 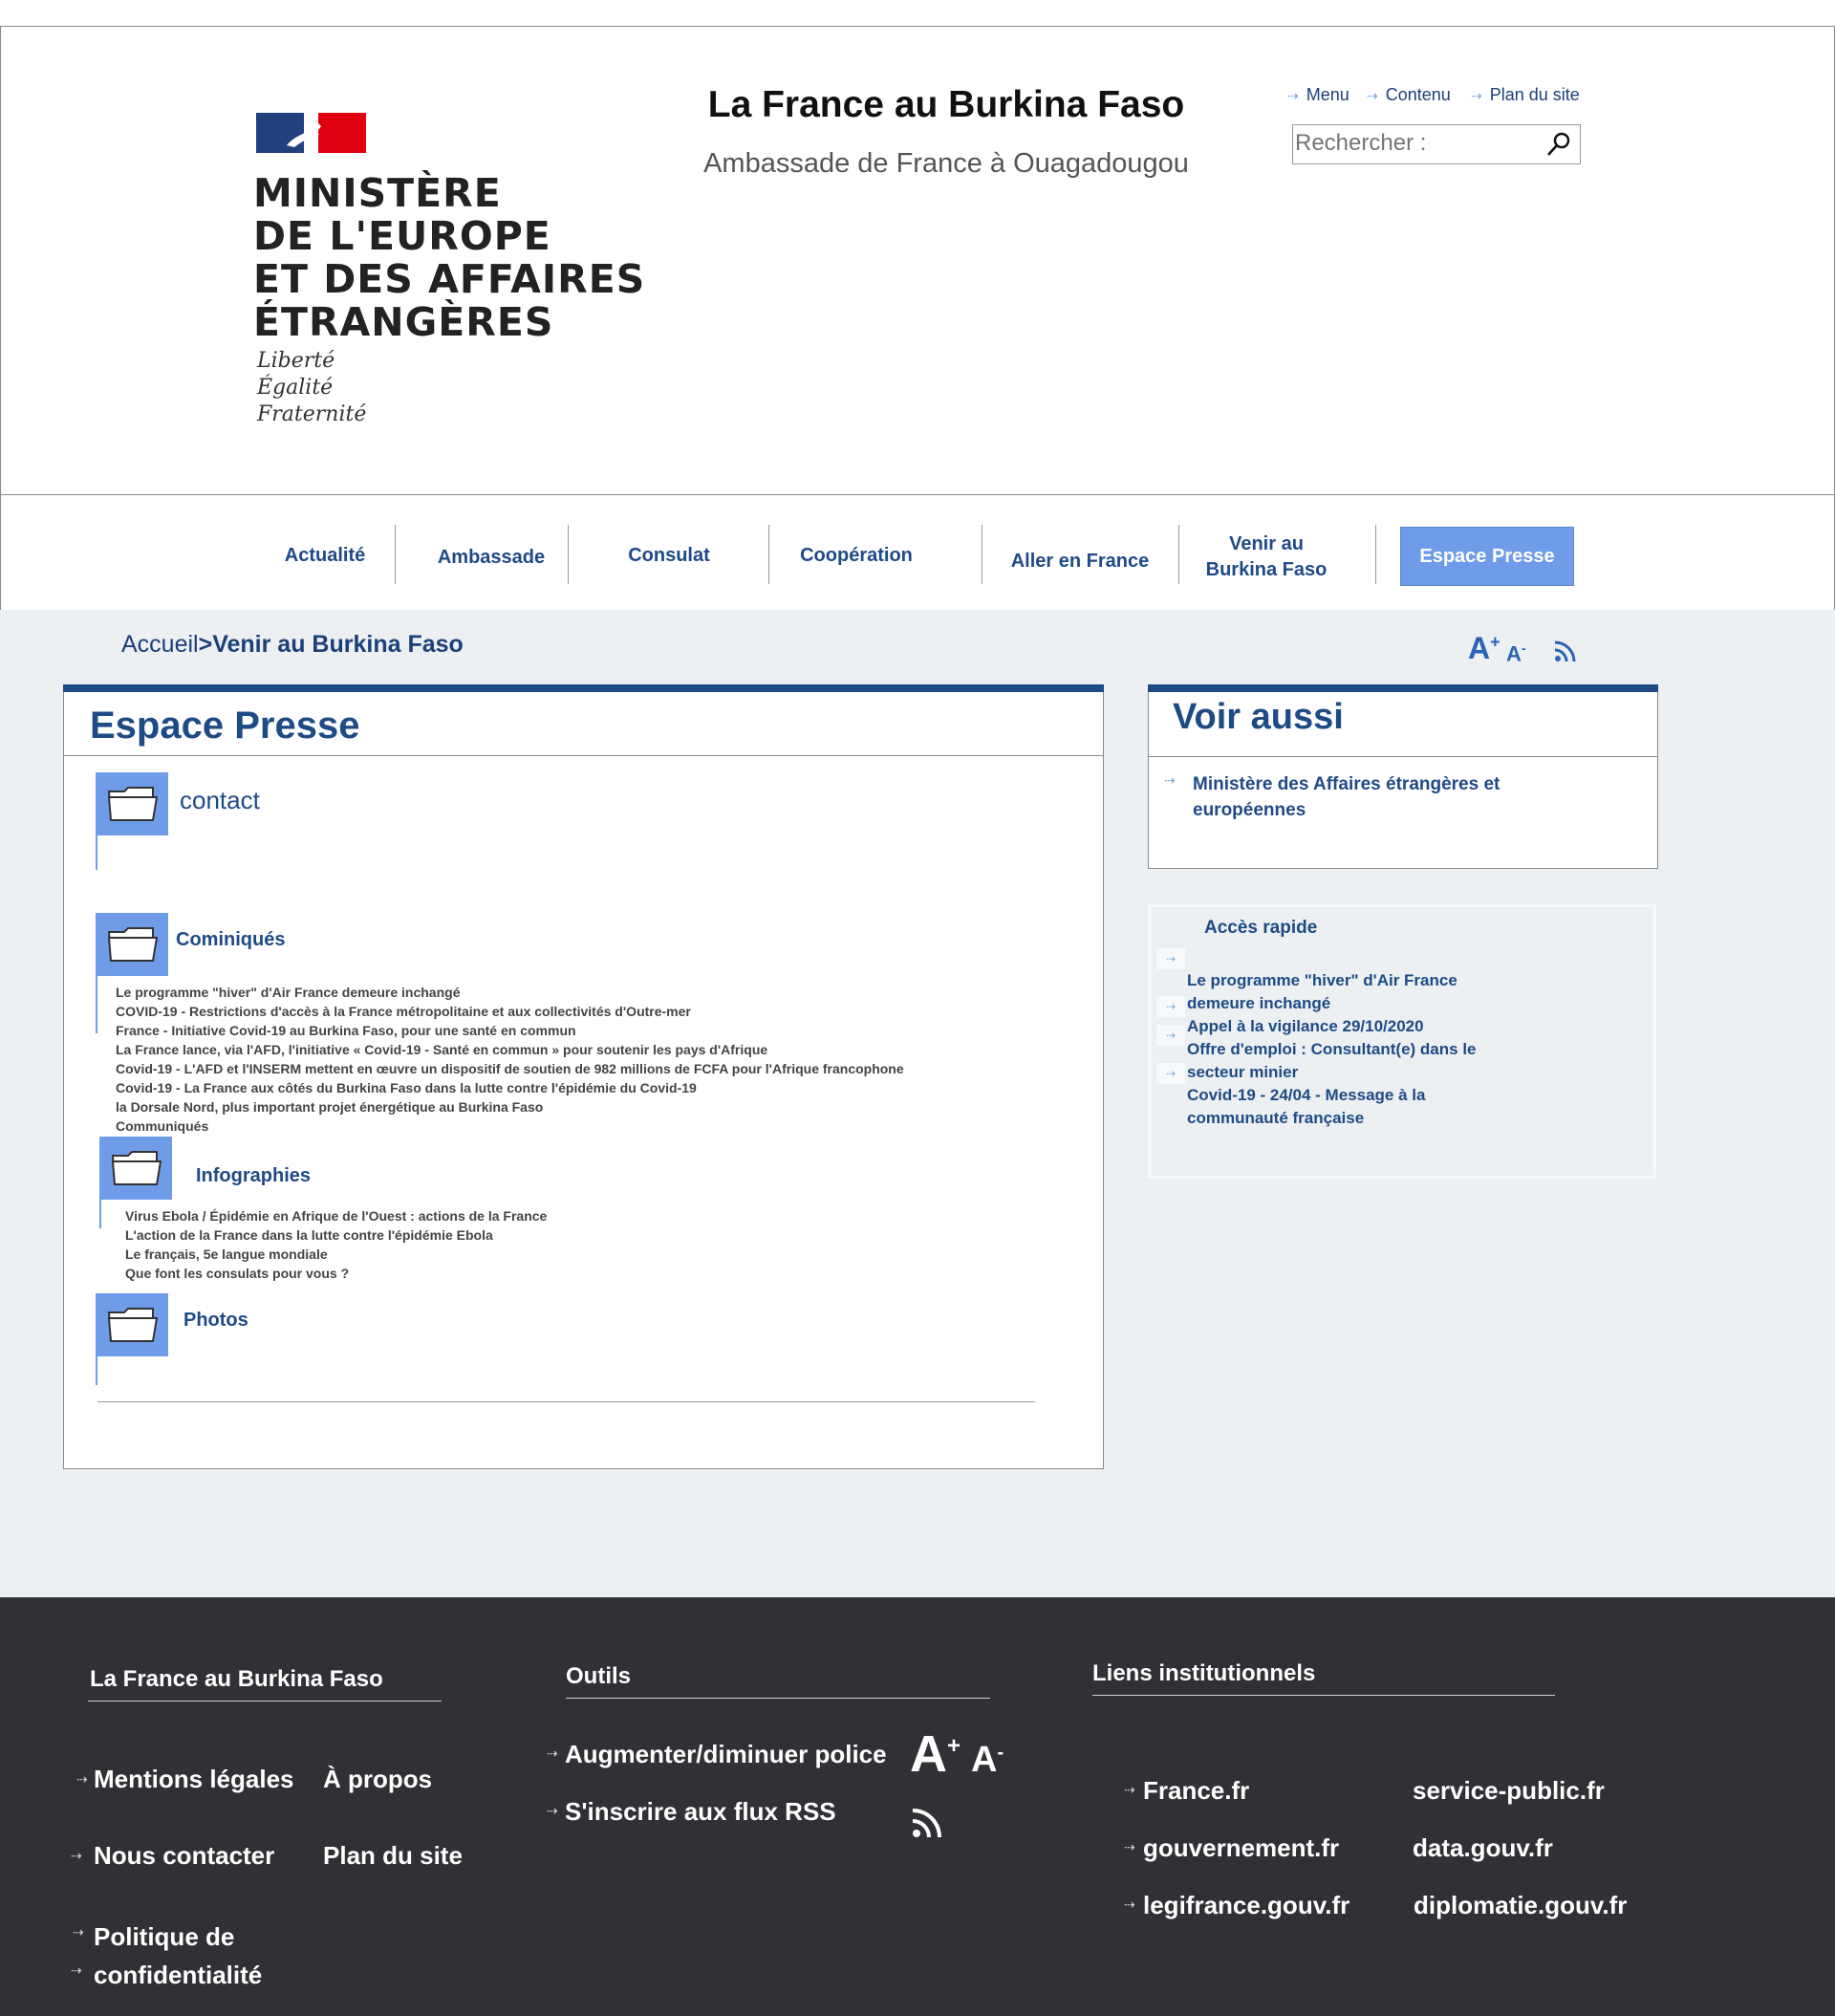 I want to click on font-decrease-minus: -, so click(x=1523, y=648).